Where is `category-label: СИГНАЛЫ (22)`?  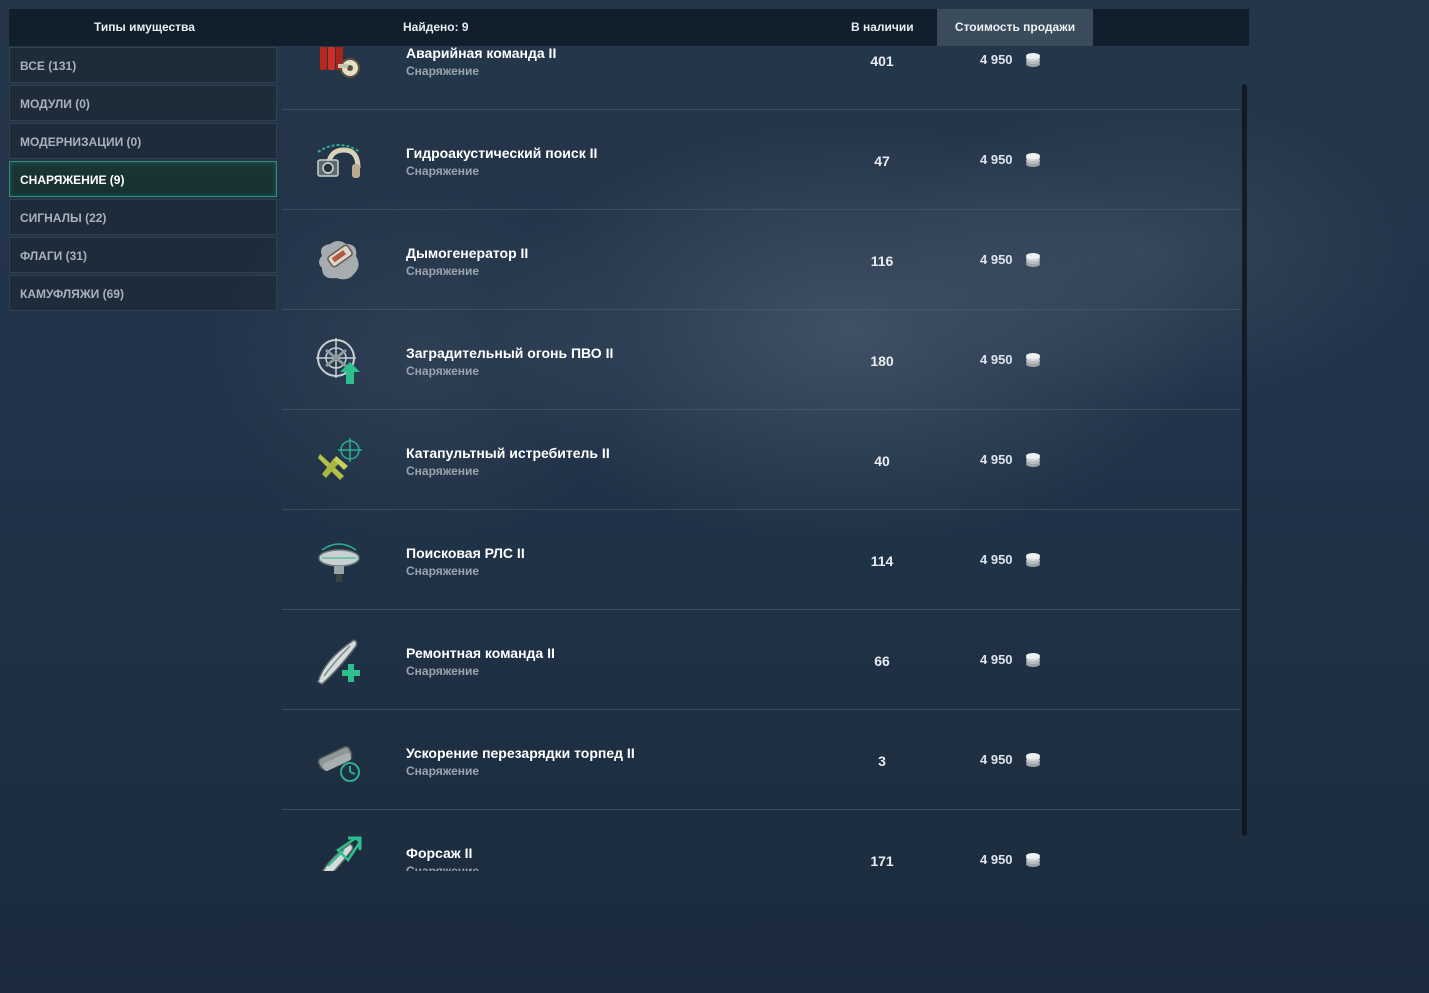 category-label: СИГНАЛЫ (22) is located at coordinates (63, 218).